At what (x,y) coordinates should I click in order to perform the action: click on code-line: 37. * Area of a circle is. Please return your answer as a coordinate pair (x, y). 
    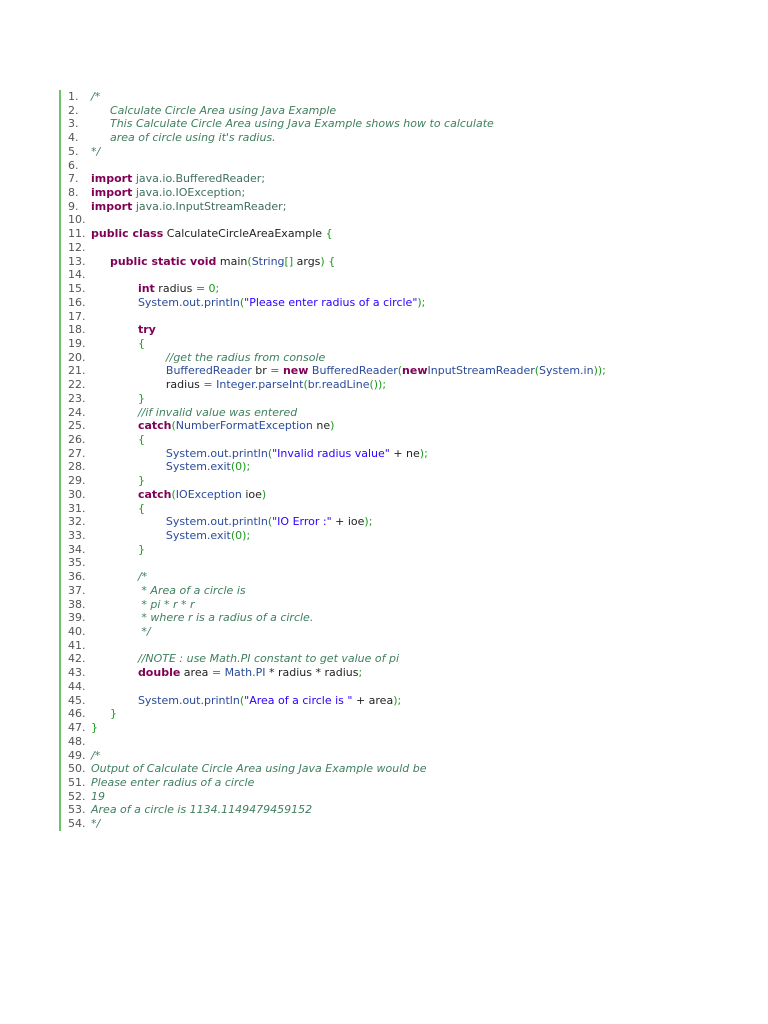
    Looking at the image, I should click on (337, 591).